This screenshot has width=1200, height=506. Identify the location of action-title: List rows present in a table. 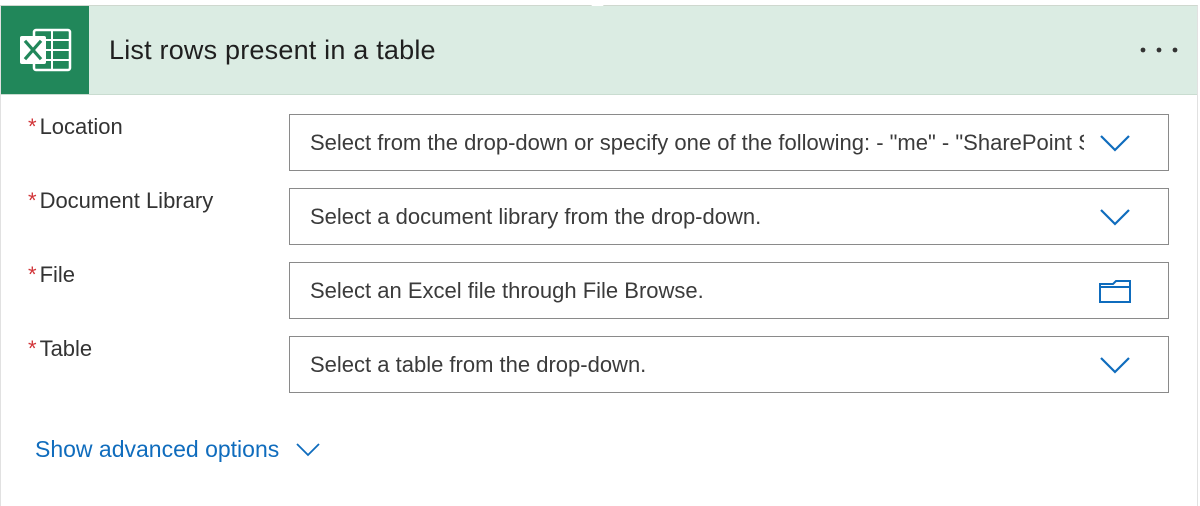
(272, 49).